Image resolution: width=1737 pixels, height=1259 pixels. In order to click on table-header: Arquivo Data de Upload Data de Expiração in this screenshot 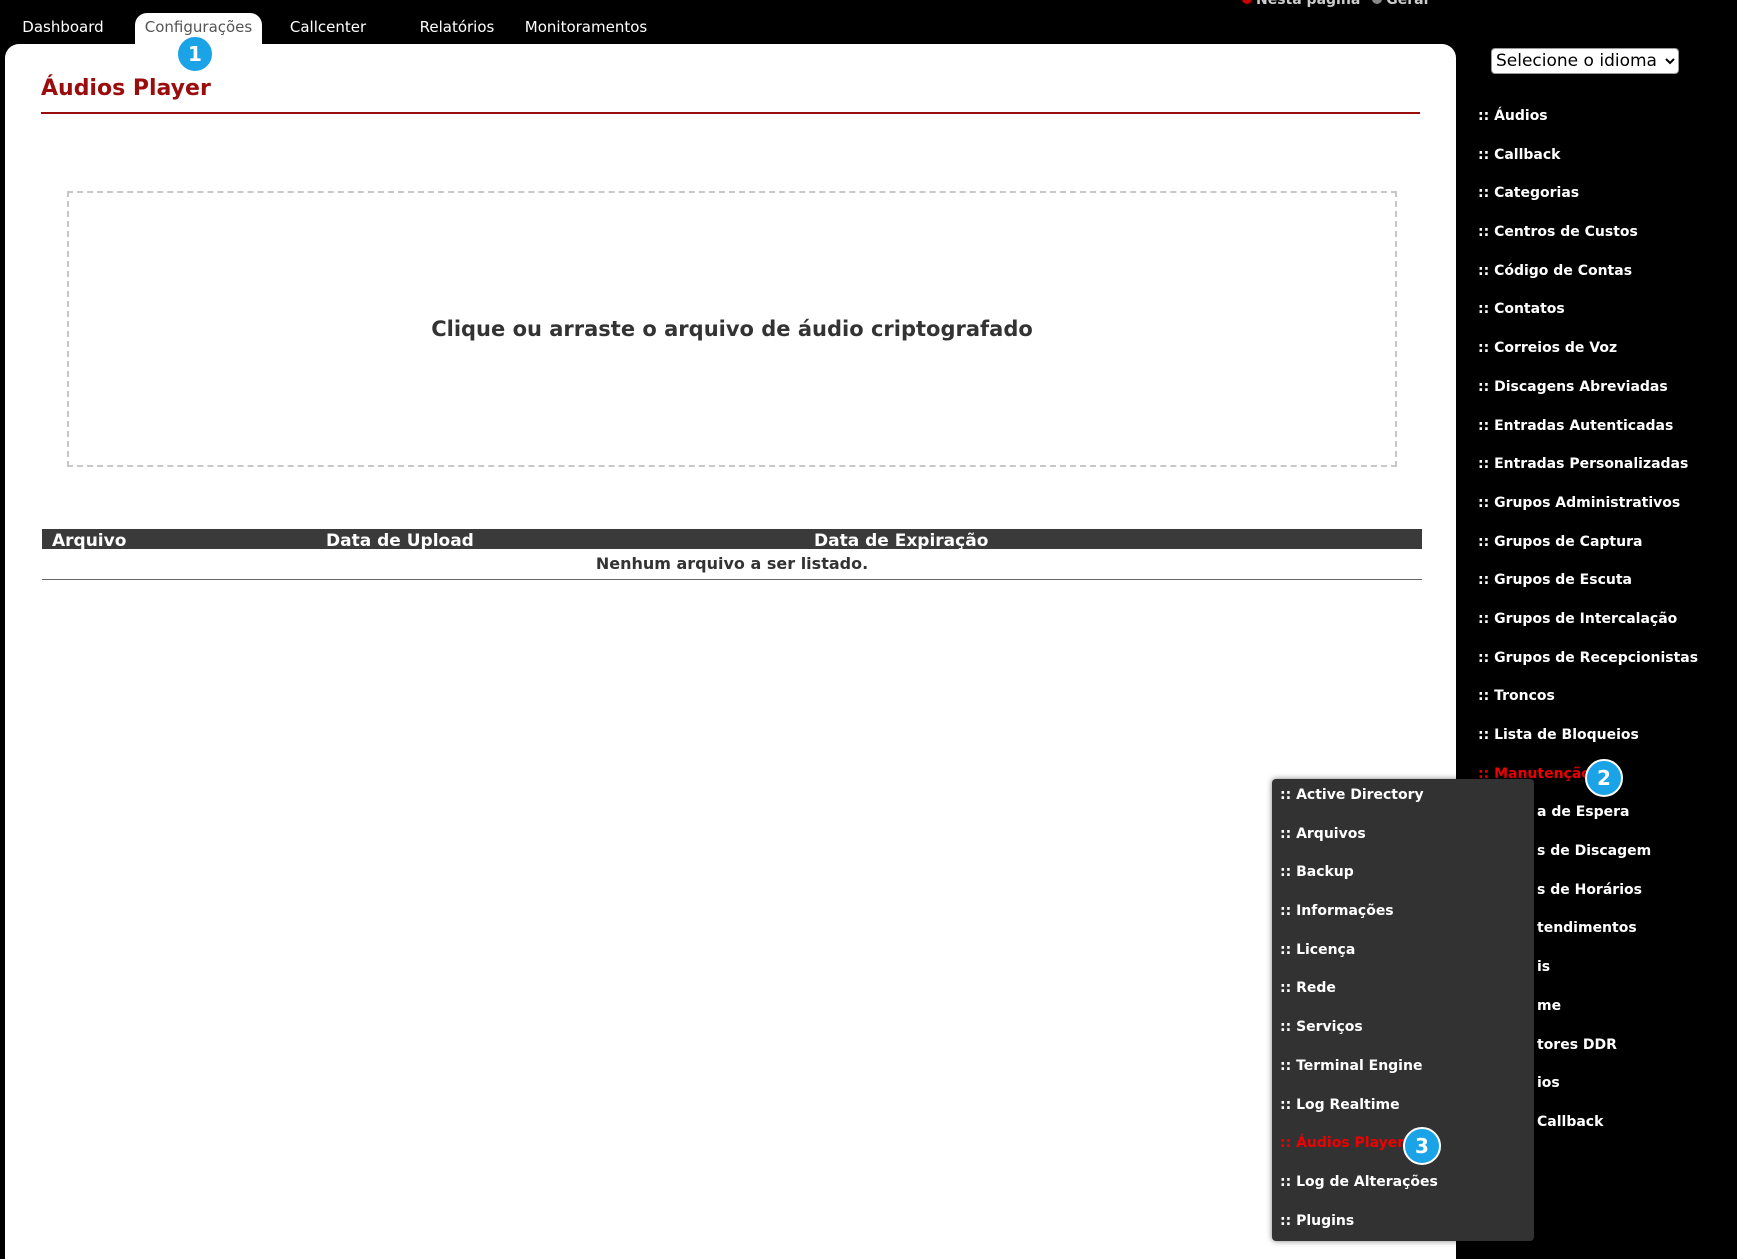, I will do `click(732, 540)`.